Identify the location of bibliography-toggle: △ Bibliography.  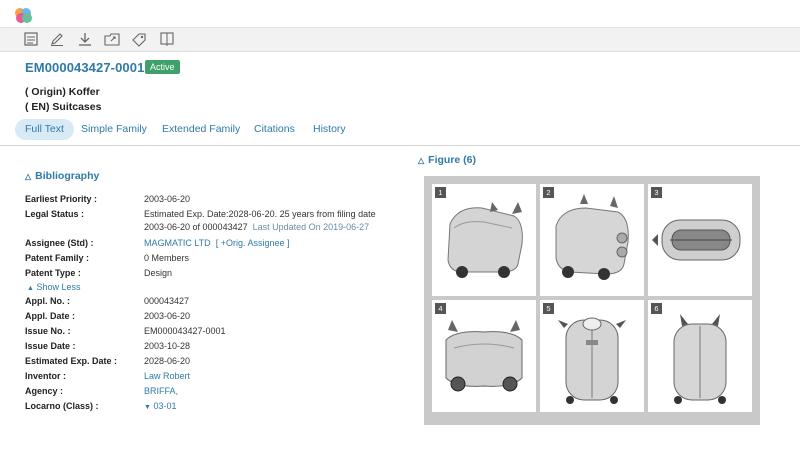
(62, 176).